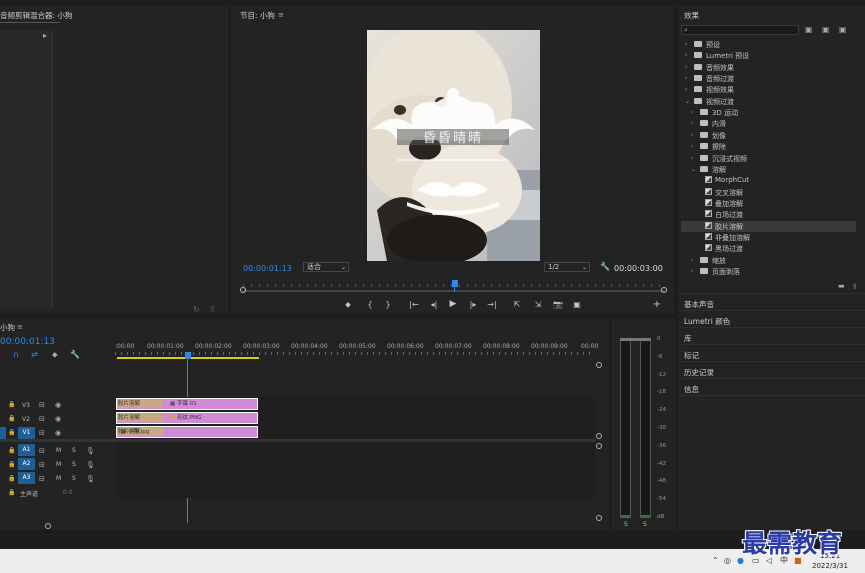 The height and width of the screenshot is (573, 865). I want to click on master-volume-value: 0.0, so click(68, 492).